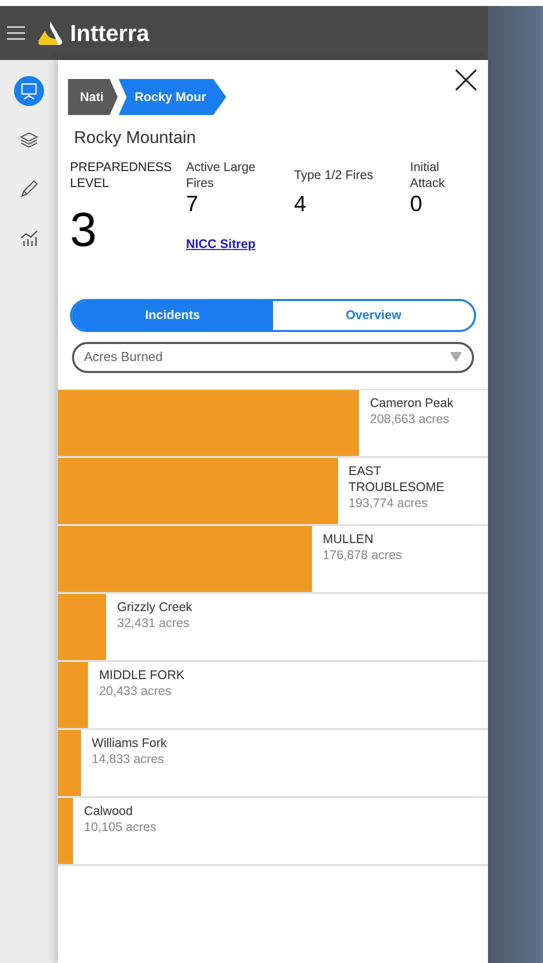 The height and width of the screenshot is (963, 543). Describe the element at coordinates (410, 418) in the screenshot. I see `acres-value: 208,663 acres` at that location.